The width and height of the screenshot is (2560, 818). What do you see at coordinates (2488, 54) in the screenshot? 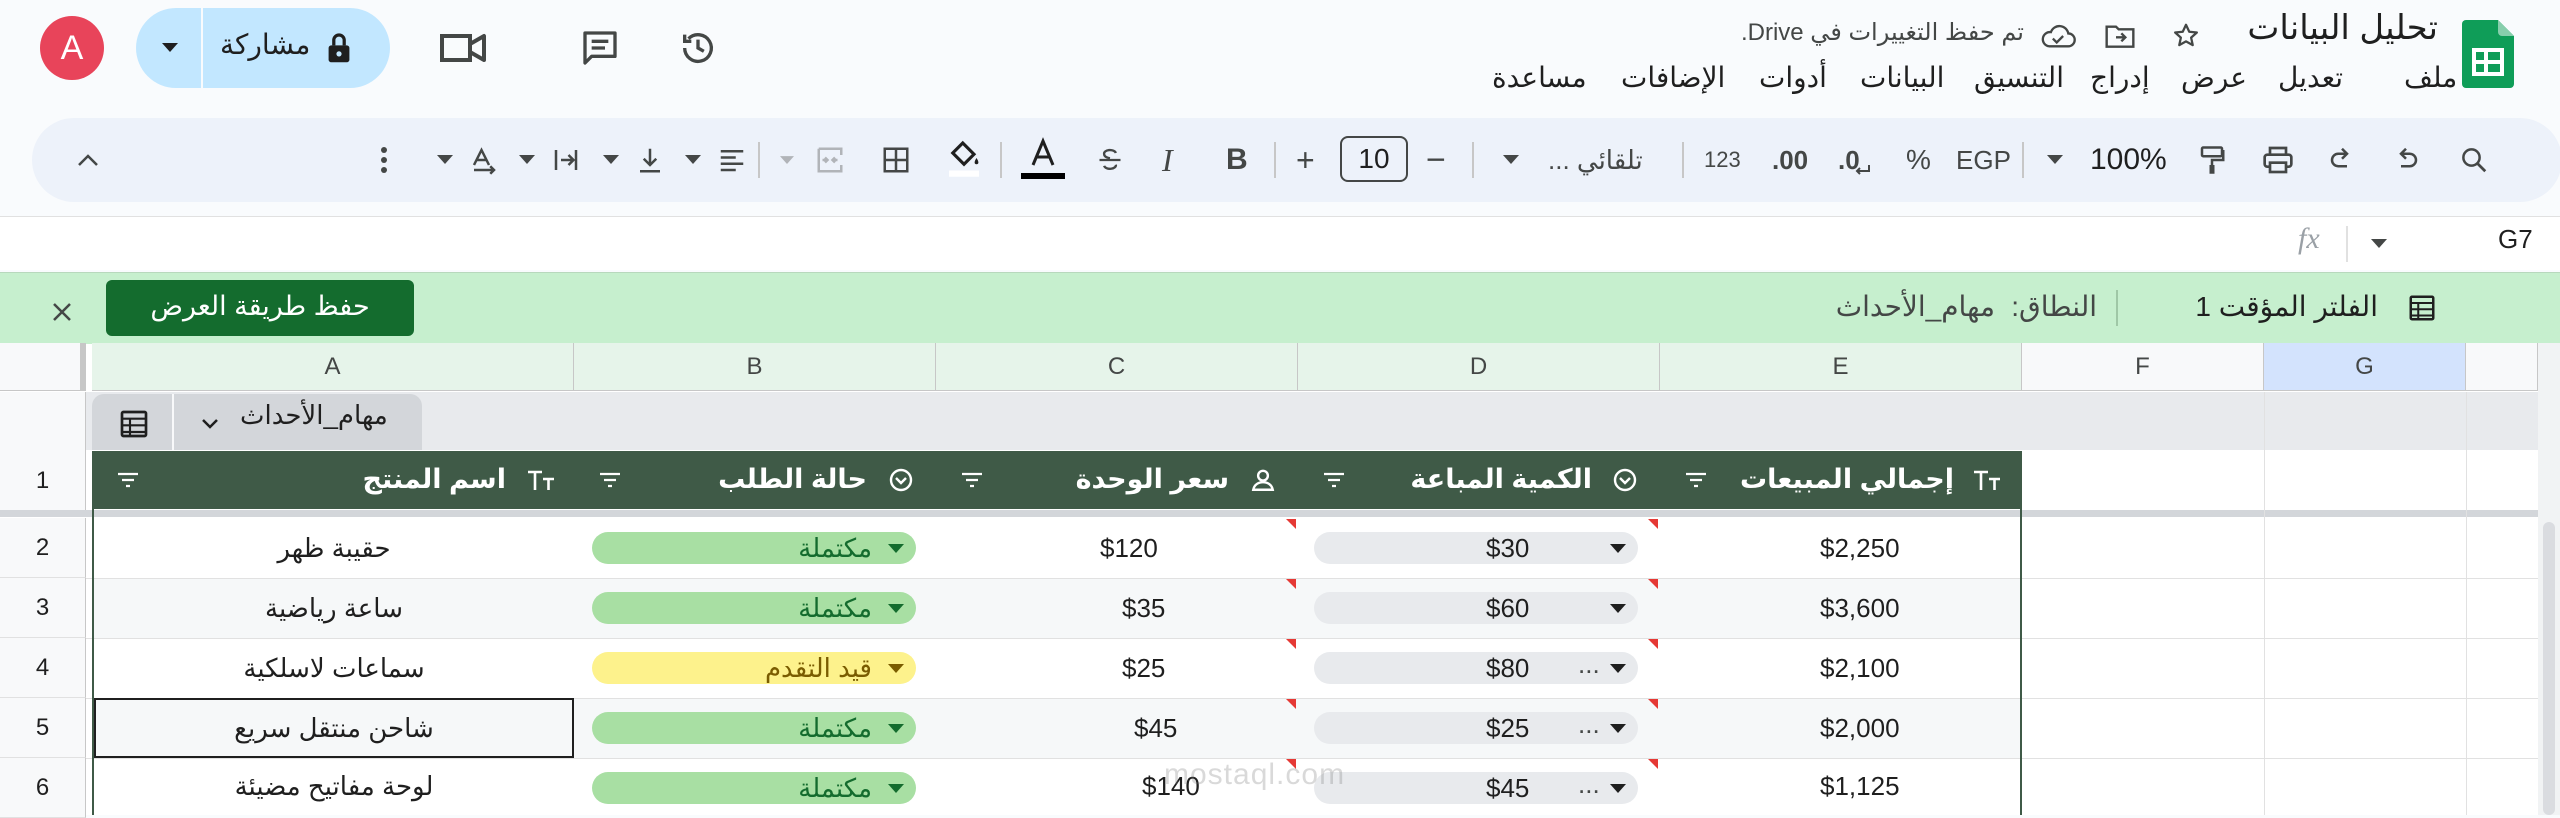
I see `sheets-logo-icon` at bounding box center [2488, 54].